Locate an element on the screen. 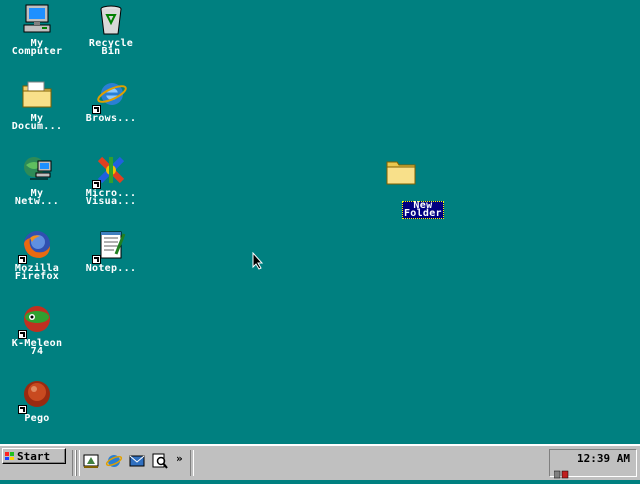  k-meleon-shortcut: K-Meleon 74 is located at coordinates (37, 330).